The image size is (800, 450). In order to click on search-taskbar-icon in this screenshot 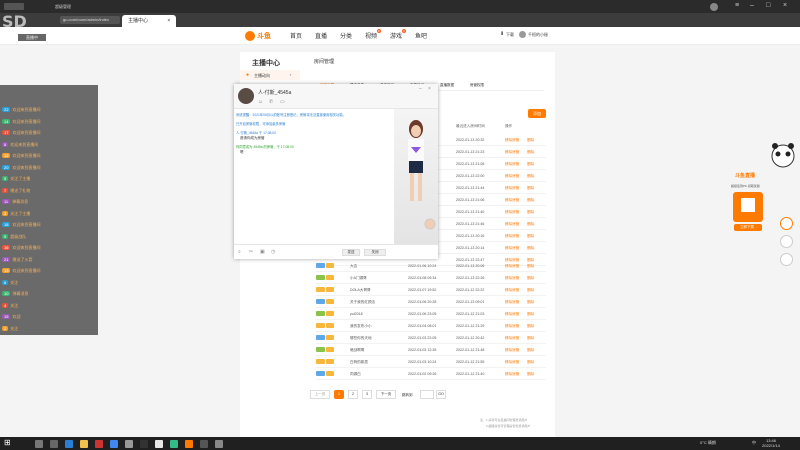, I will do `click(39, 444)`.